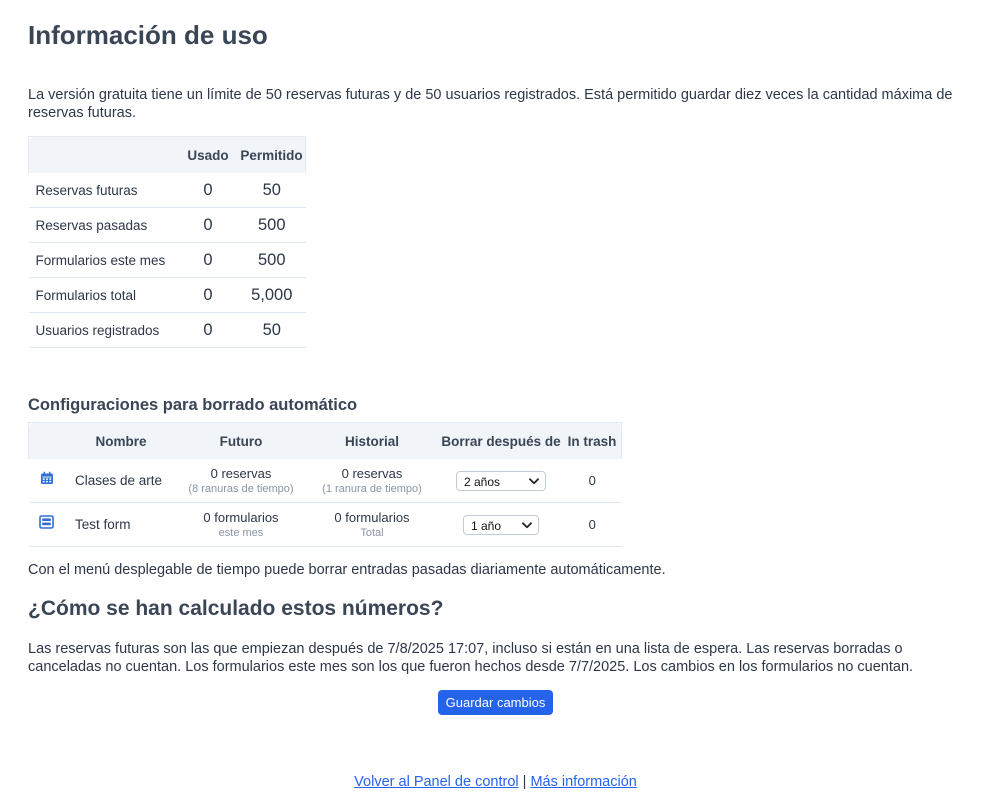 This screenshot has width=984, height=808. I want to click on delete-after-value: 1 año, so click(486, 525).